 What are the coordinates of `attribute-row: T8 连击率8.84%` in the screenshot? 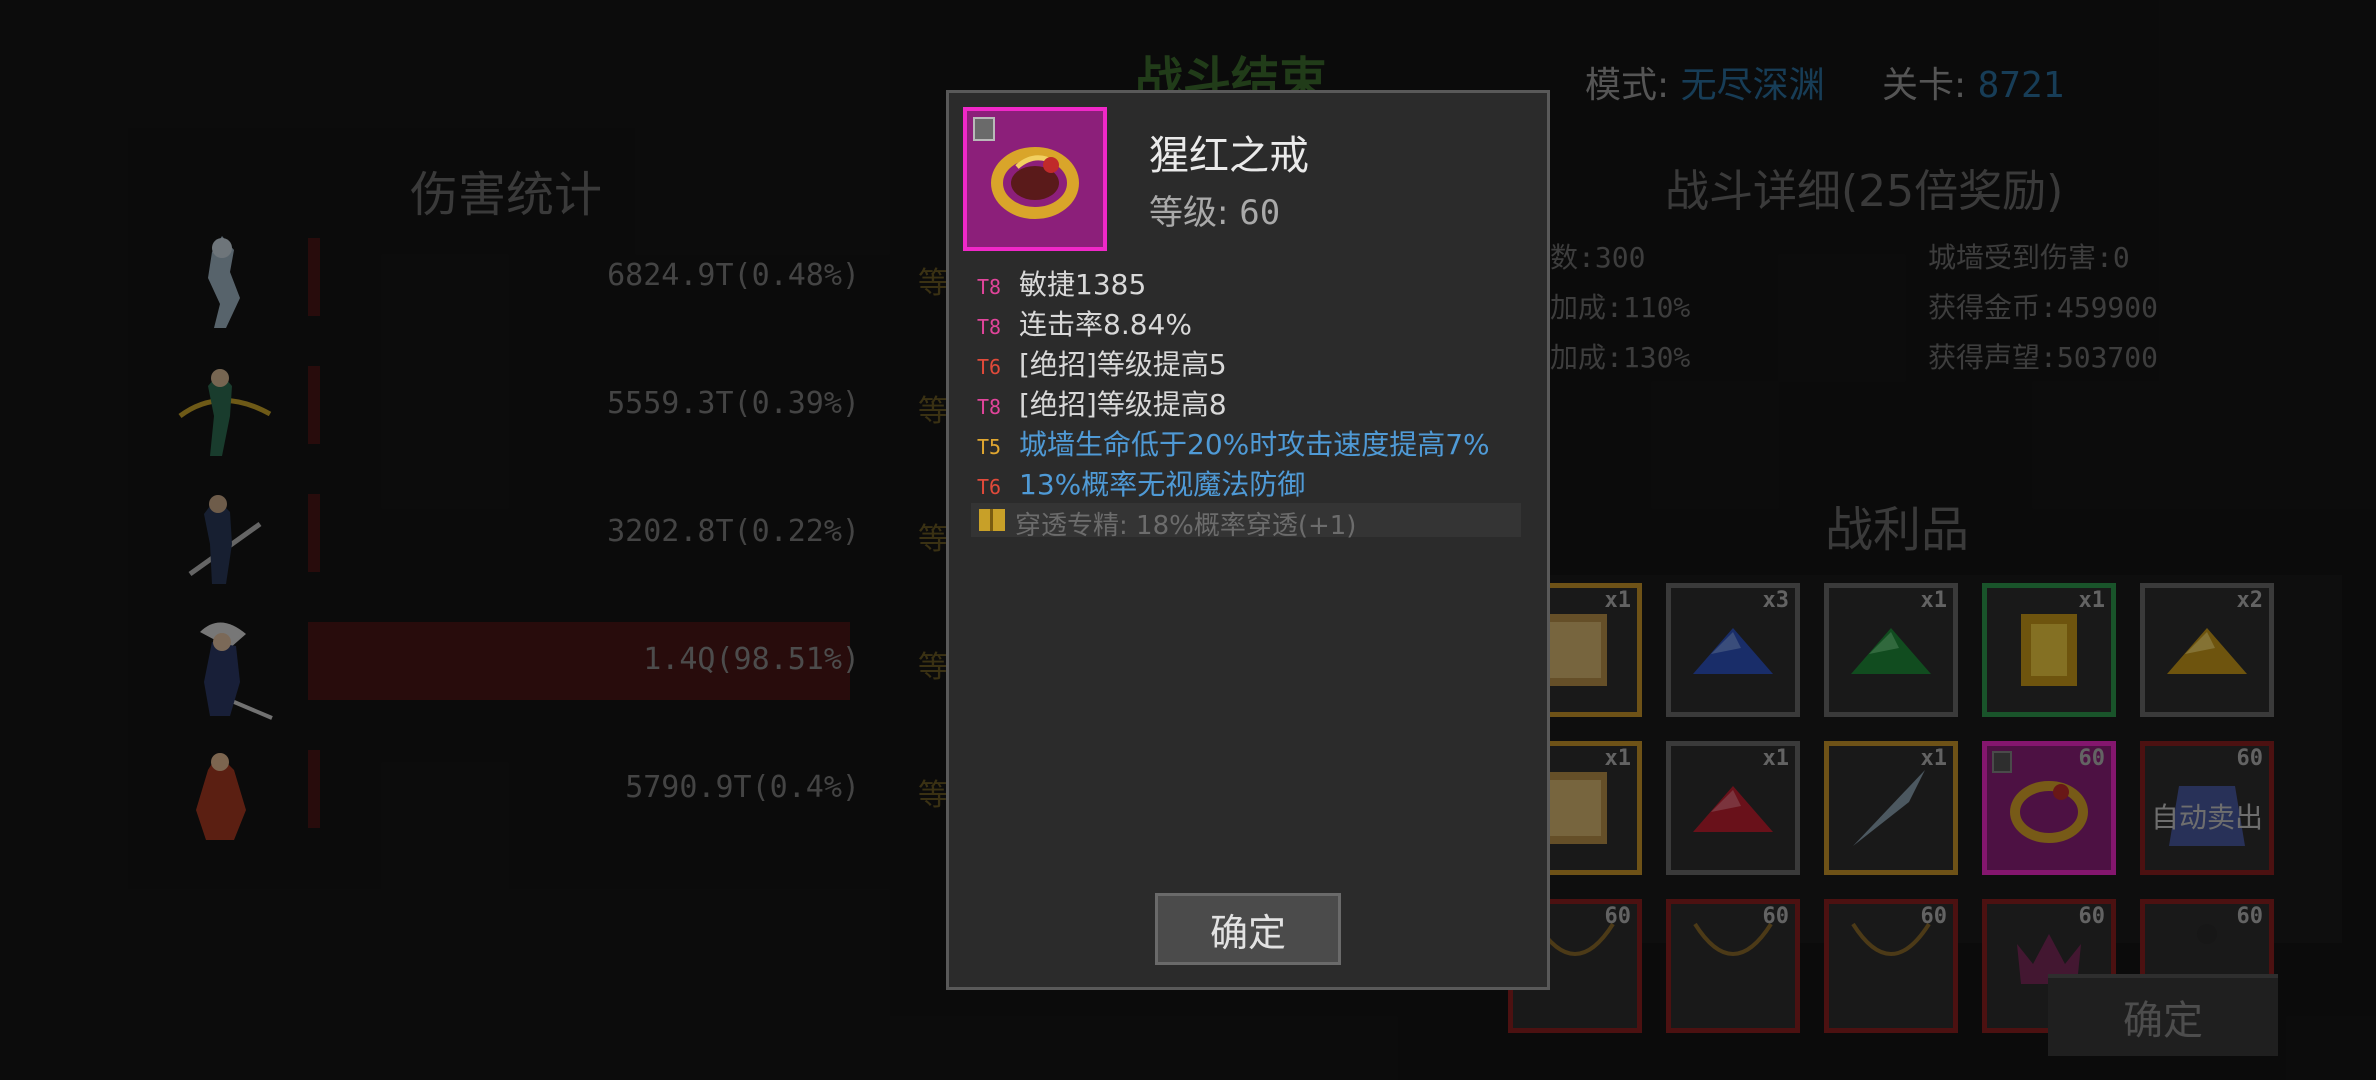 It's located at (1084, 323).